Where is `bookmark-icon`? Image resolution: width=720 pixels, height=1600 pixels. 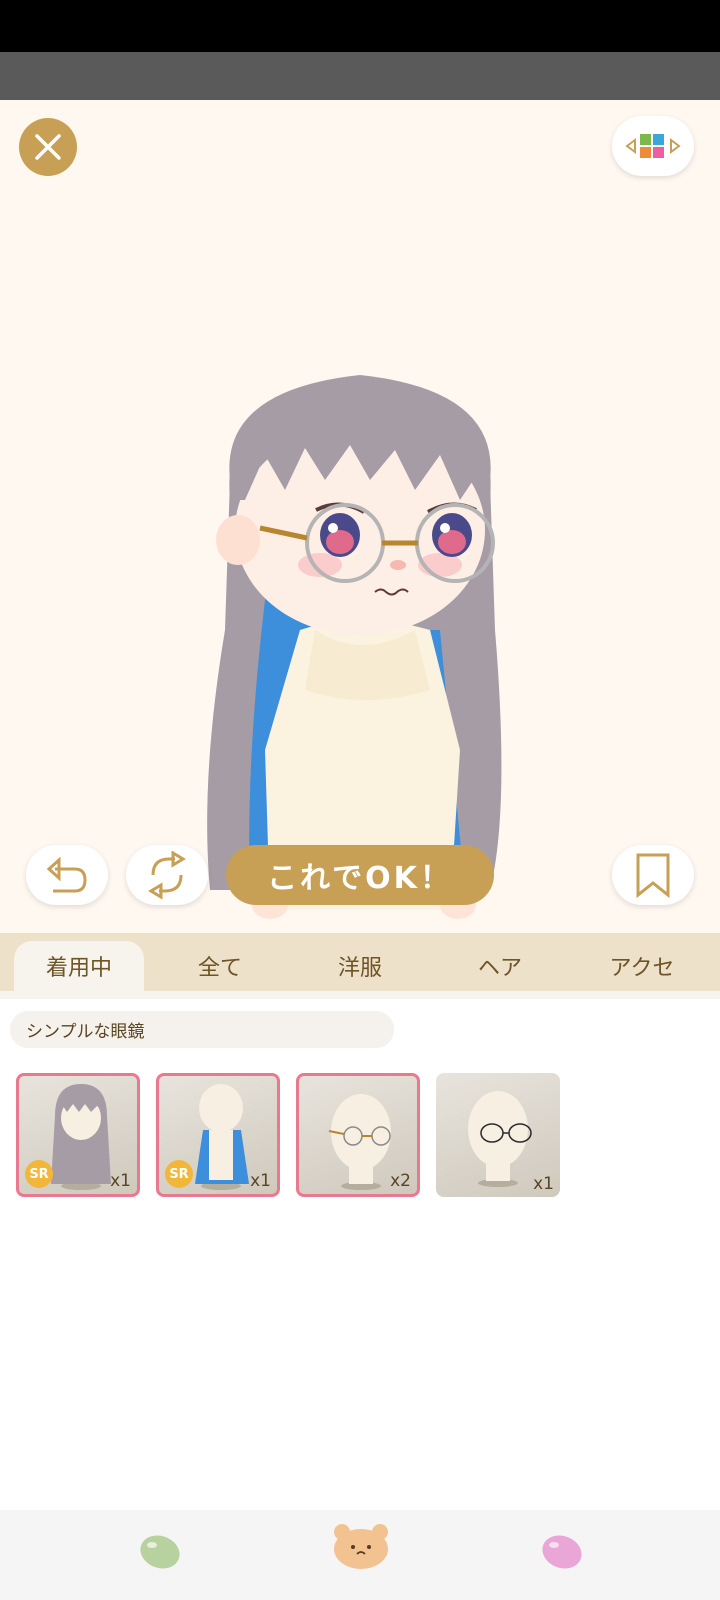 bookmark-icon is located at coordinates (653, 875).